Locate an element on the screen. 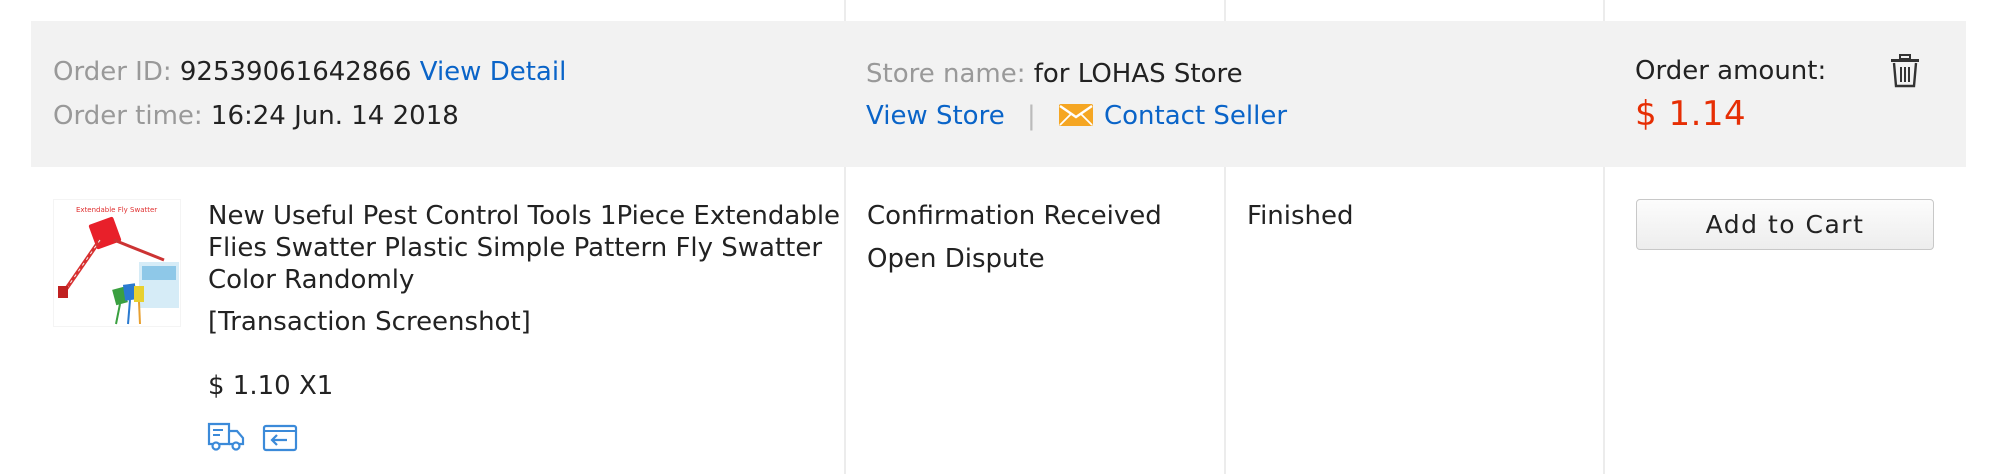 Image resolution: width=2000 pixels, height=474 pixels. order-amount-label-line: Order amount: is located at coordinates (1730, 71).